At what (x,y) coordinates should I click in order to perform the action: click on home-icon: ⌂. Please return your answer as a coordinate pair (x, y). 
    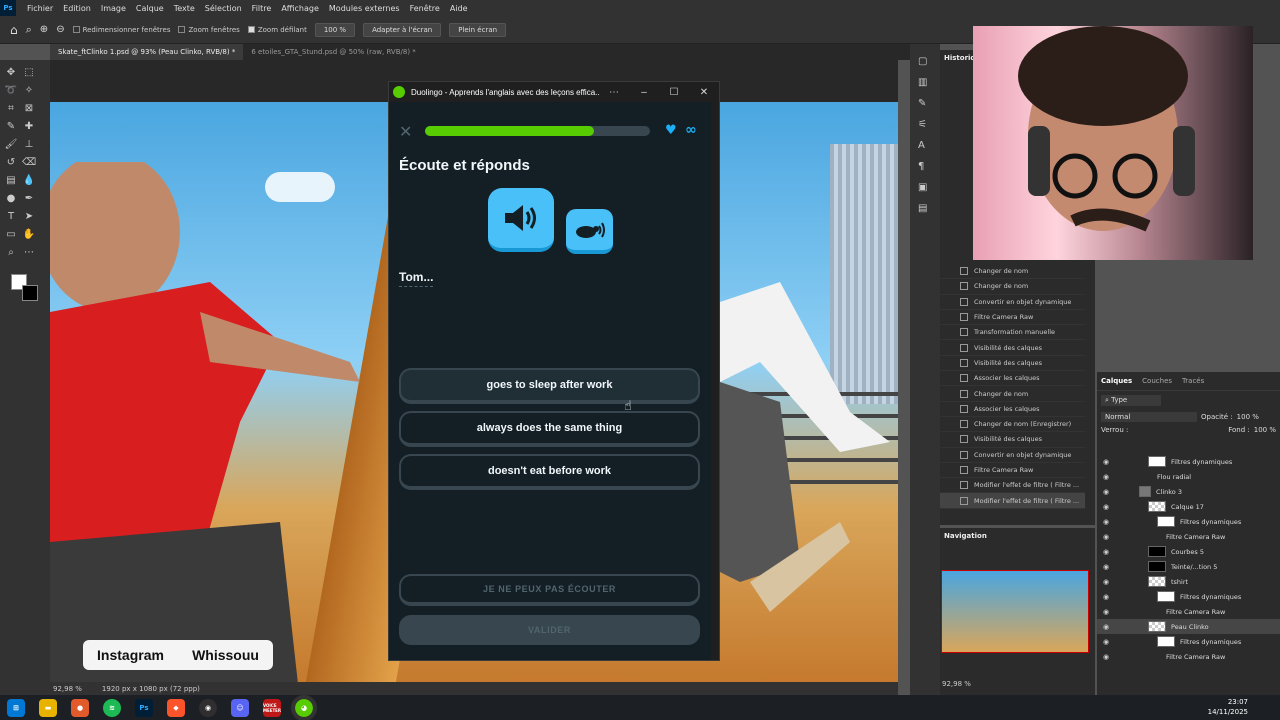
    Looking at the image, I should click on (14, 30).